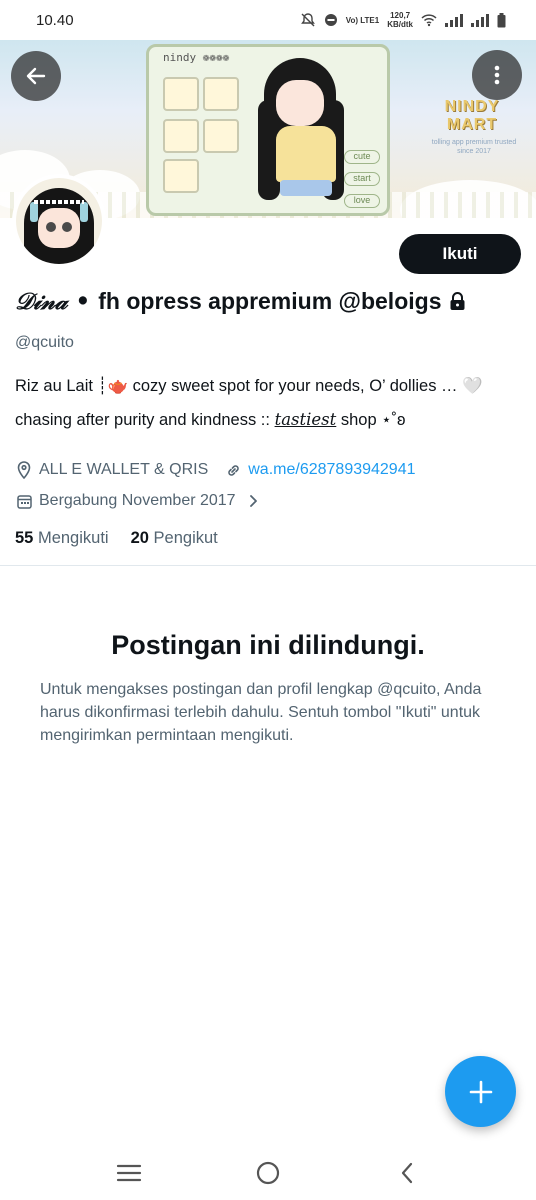 The width and height of the screenshot is (536, 1200). I want to click on display-name-text: fh opress appremium @beloigs, so click(270, 301).